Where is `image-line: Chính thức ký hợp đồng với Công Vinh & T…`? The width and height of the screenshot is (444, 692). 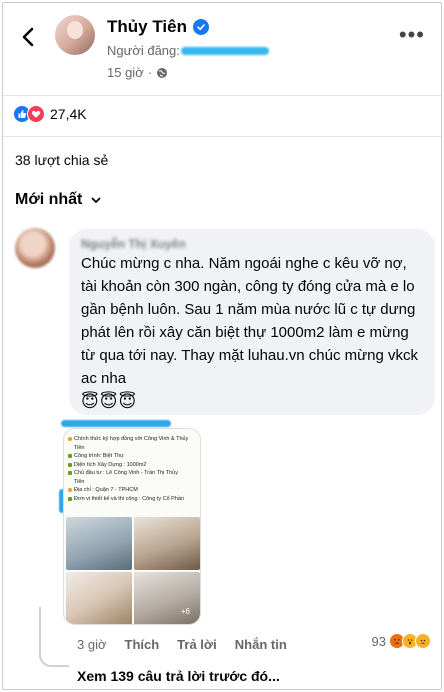 image-line: Chính thức ký hợp đồng với Công Vinh & T… is located at coordinates (131, 439).